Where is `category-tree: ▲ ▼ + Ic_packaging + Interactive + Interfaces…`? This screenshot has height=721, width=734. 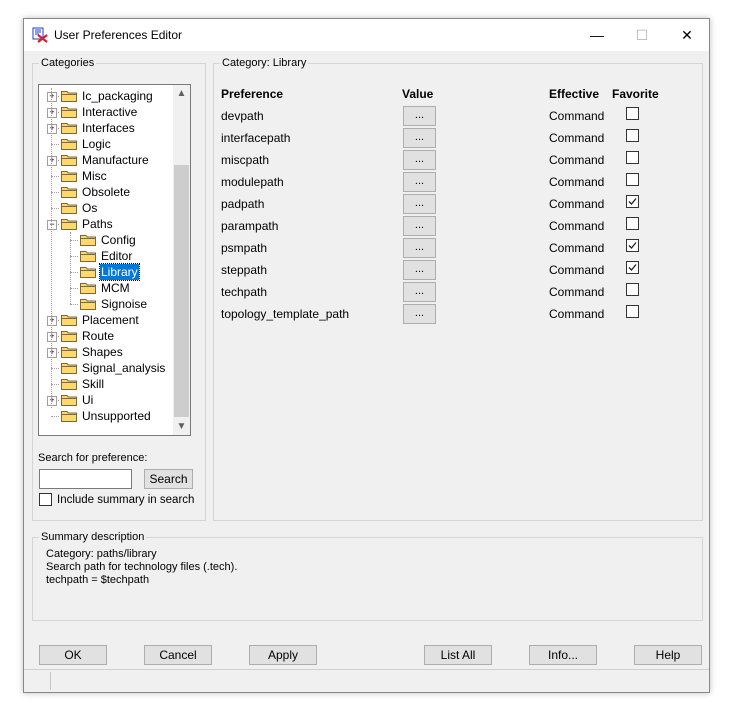 category-tree: ▲ ▼ + Ic_packaging + Interactive + Interfaces… is located at coordinates (114, 260).